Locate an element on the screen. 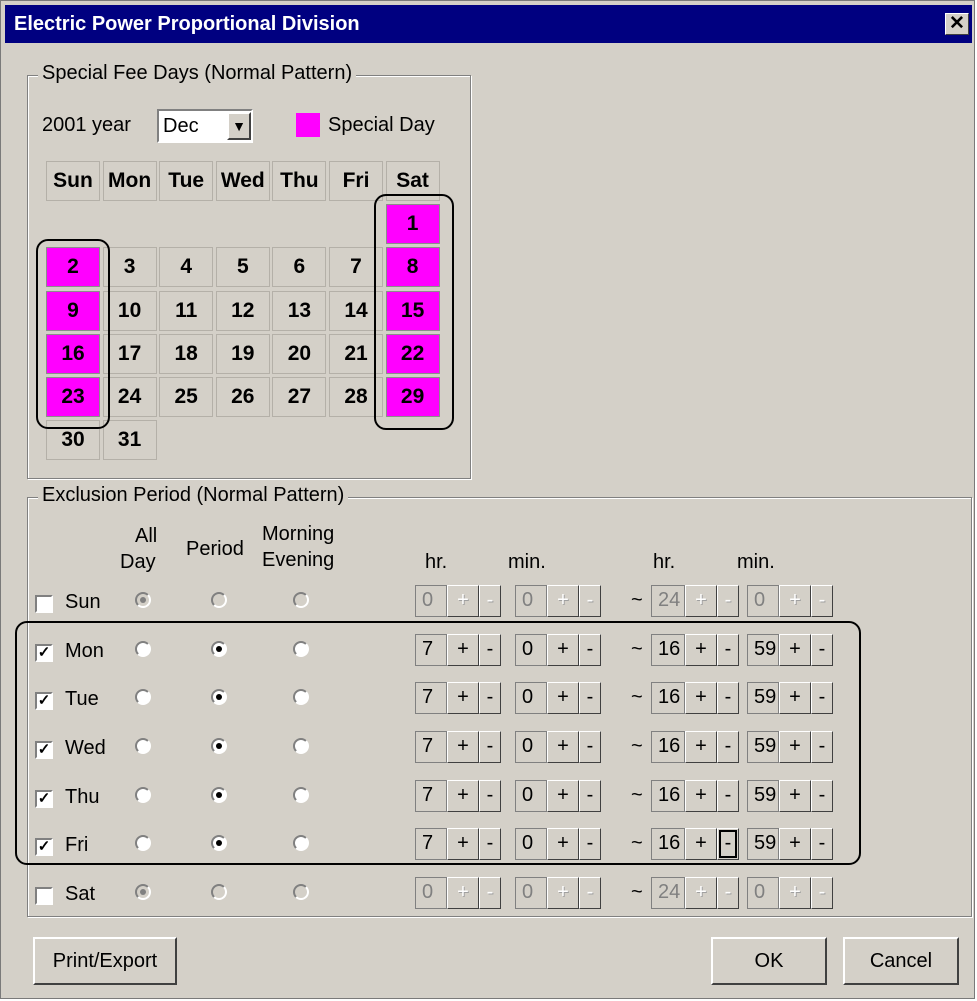 The height and width of the screenshot is (1001, 977). calendar-day: 19 is located at coordinates (242, 353).